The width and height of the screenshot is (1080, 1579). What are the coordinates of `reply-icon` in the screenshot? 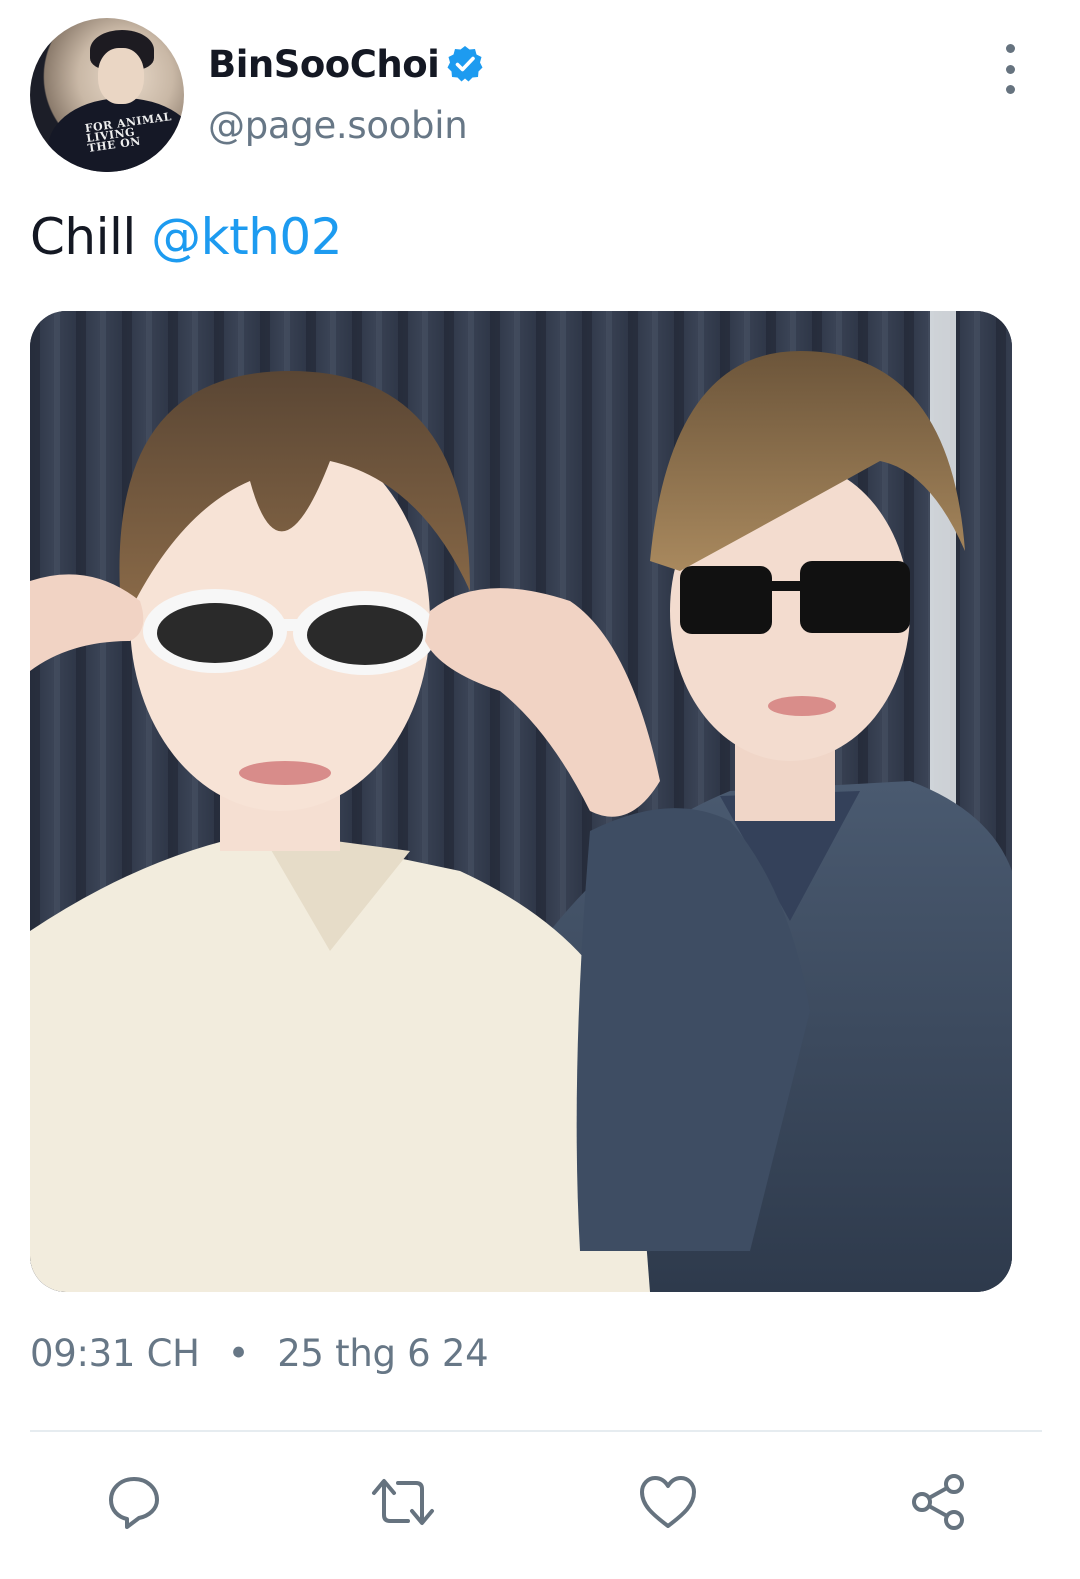 It's located at (134, 1503).